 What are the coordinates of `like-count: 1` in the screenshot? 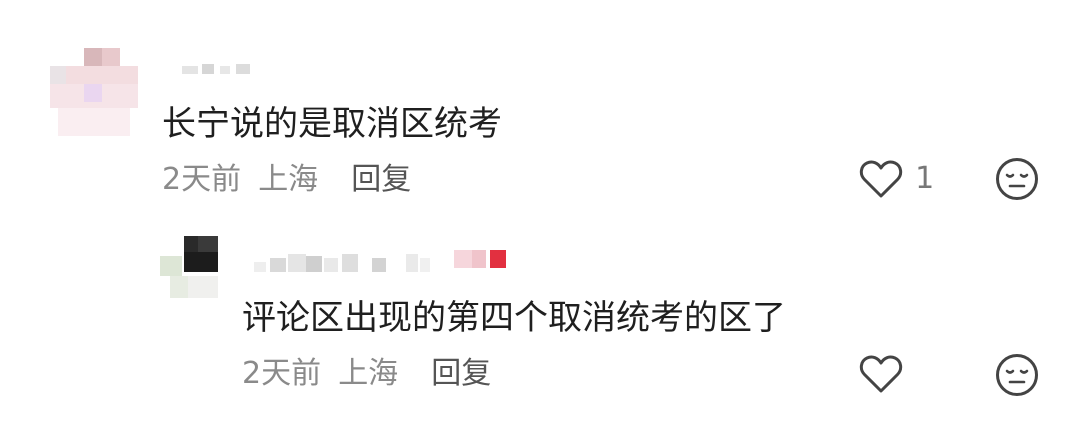 It's located at (925, 178).